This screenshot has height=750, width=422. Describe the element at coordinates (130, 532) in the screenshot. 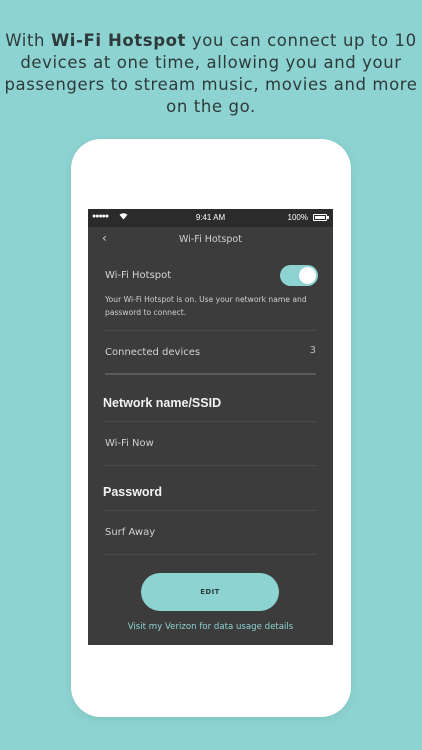

I see `password-field: Surf Away` at that location.